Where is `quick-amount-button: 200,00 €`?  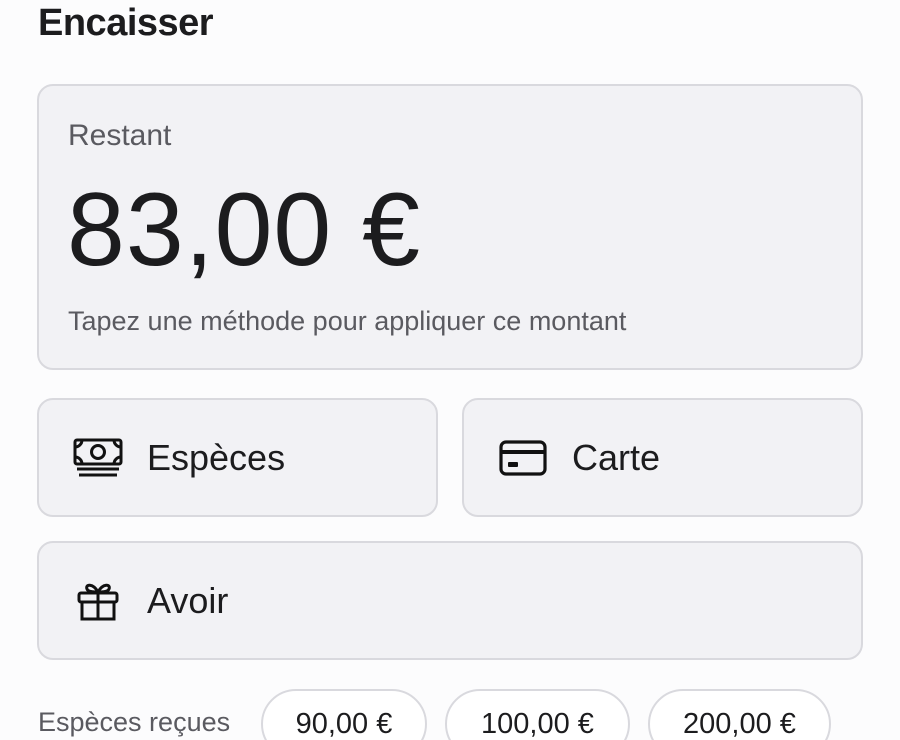
quick-amount-button: 200,00 € is located at coordinates (739, 714).